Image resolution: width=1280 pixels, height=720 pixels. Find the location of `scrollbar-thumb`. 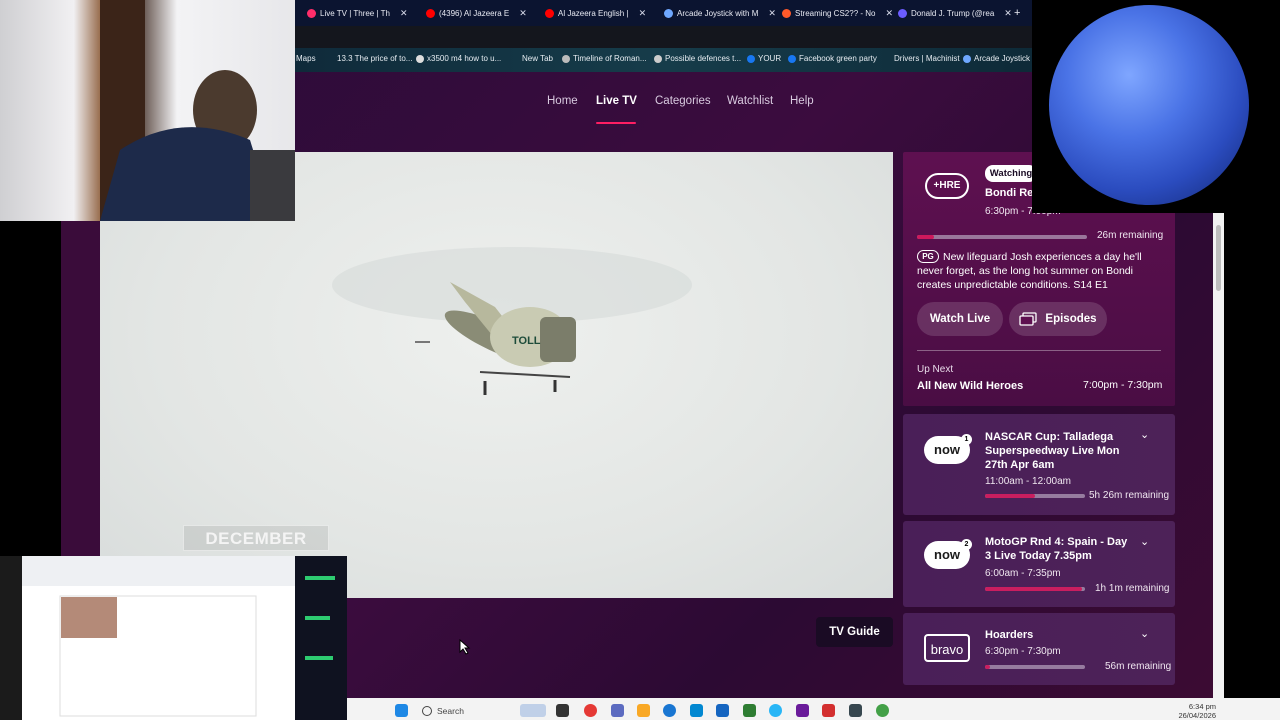

scrollbar-thumb is located at coordinates (1218, 258).